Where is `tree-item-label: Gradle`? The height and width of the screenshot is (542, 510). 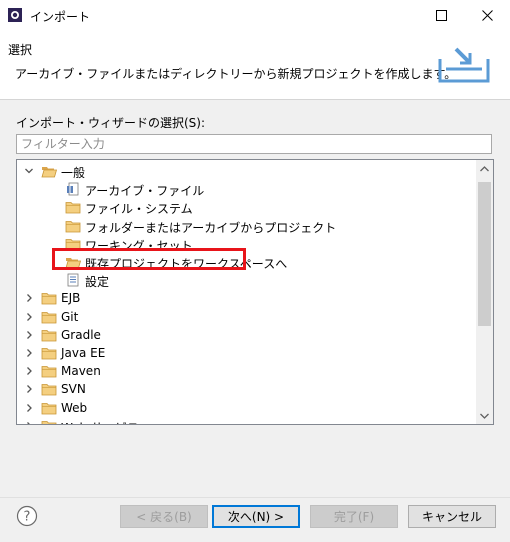
tree-item-label: Gradle is located at coordinates (81, 334).